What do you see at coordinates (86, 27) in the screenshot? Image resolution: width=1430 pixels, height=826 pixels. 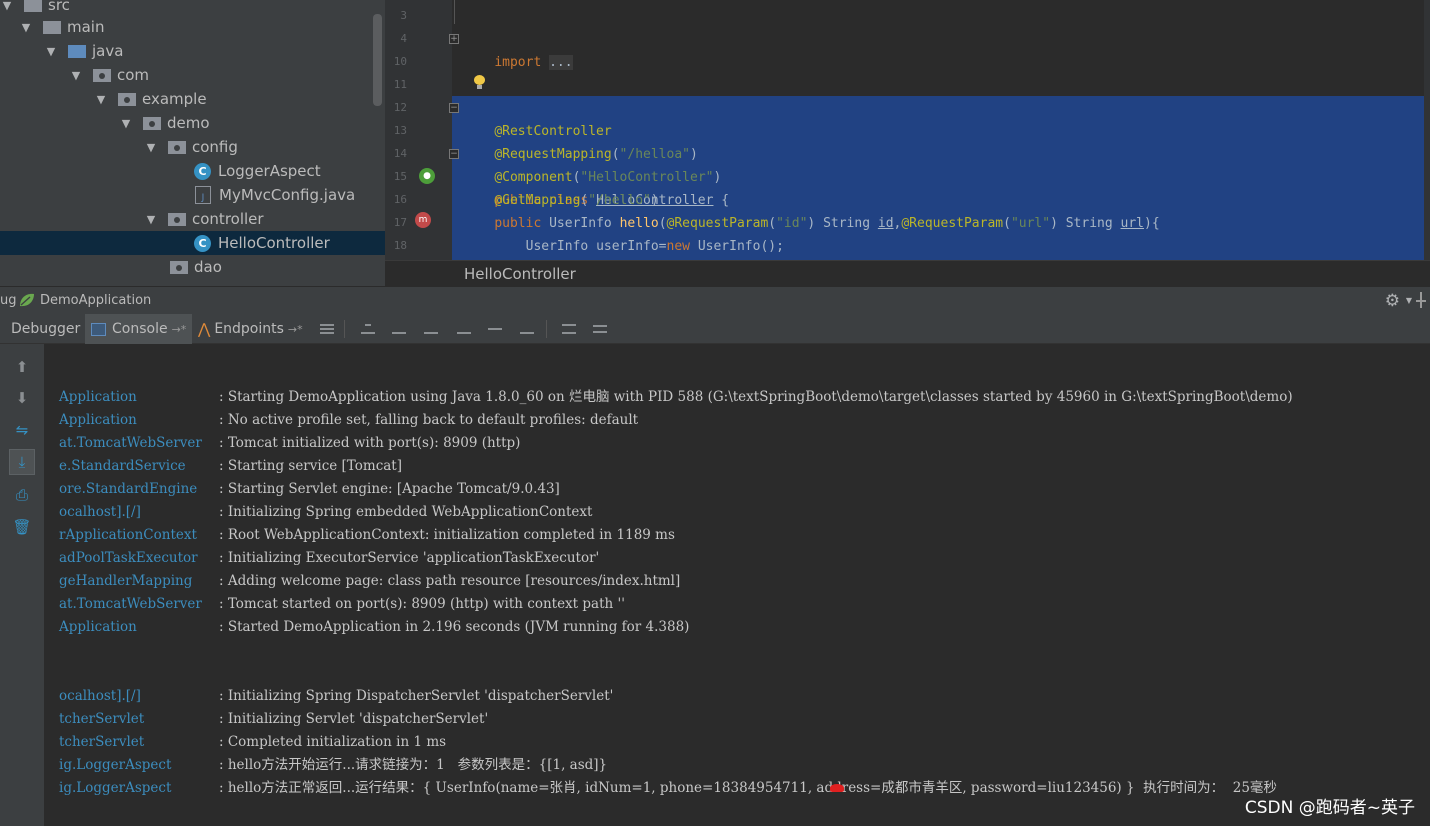 I see `tree-item-label: main` at bounding box center [86, 27].